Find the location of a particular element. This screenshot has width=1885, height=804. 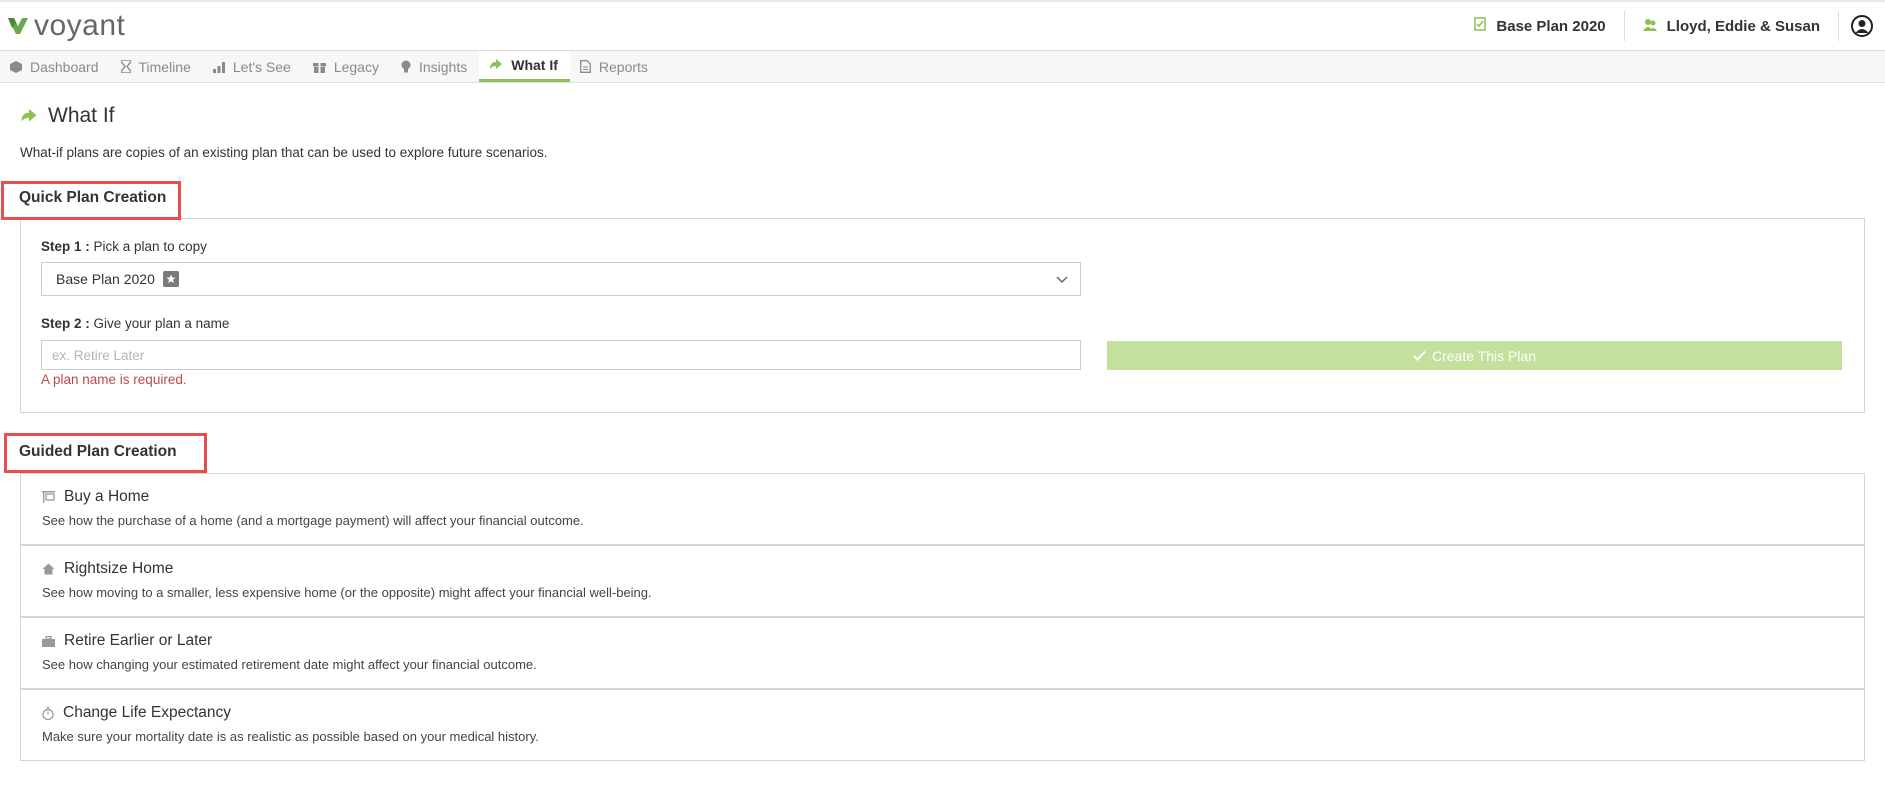

guided-item-title: Buy a Home is located at coordinates (107, 496).